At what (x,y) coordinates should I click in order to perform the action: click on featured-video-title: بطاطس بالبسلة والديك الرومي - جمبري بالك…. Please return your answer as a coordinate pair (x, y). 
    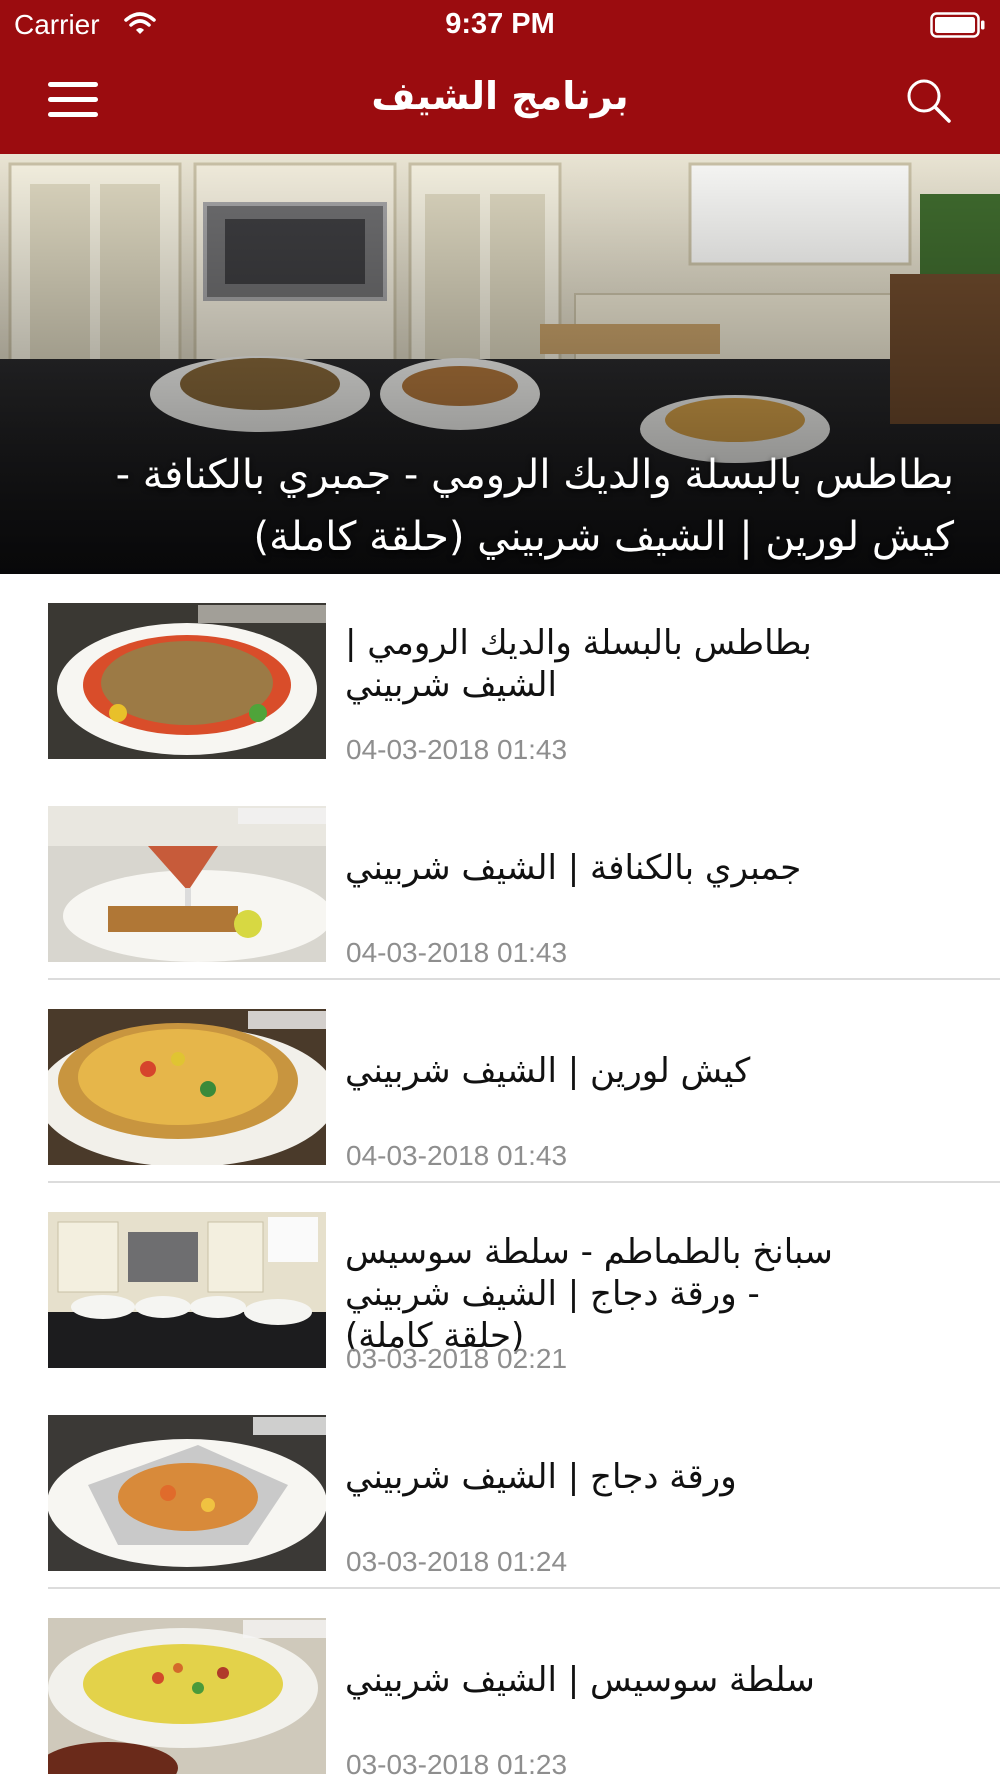
    Looking at the image, I should click on (534, 506).